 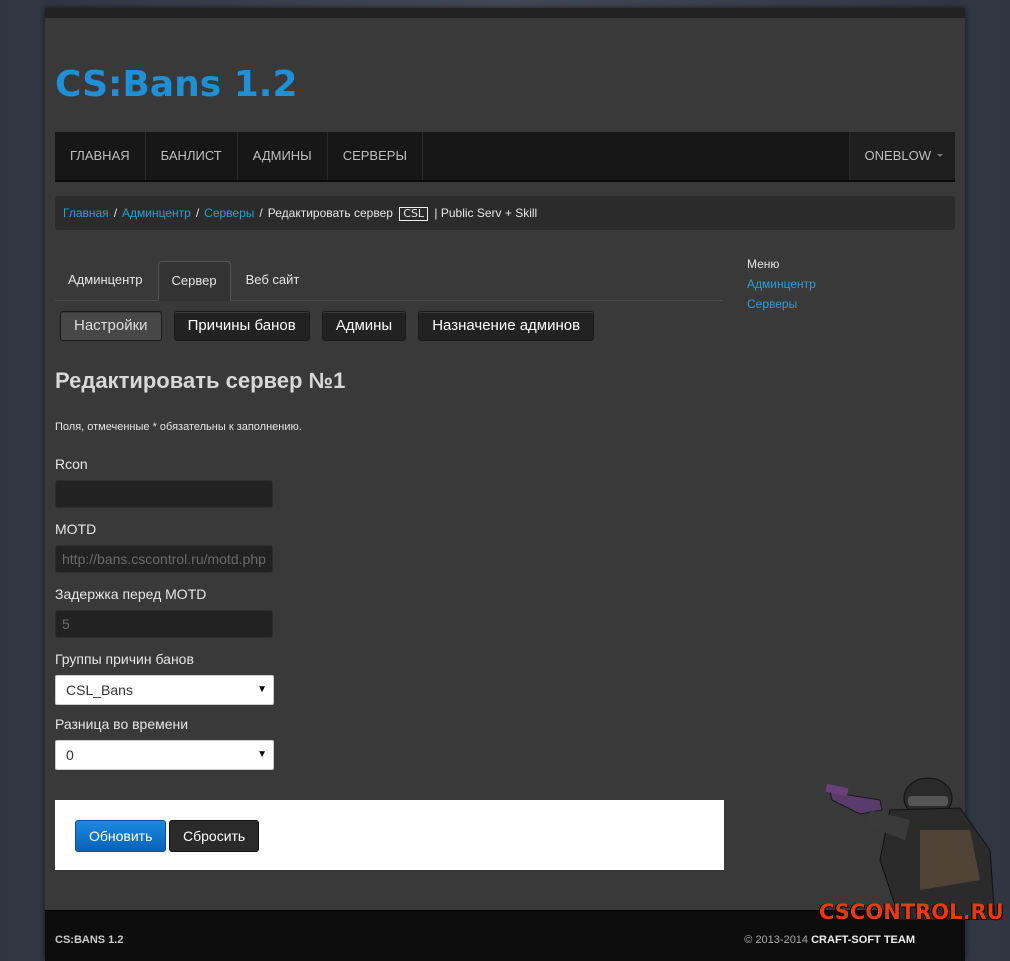 I want to click on ban-reason-groups-value: CSL_Bans, so click(x=99, y=690).